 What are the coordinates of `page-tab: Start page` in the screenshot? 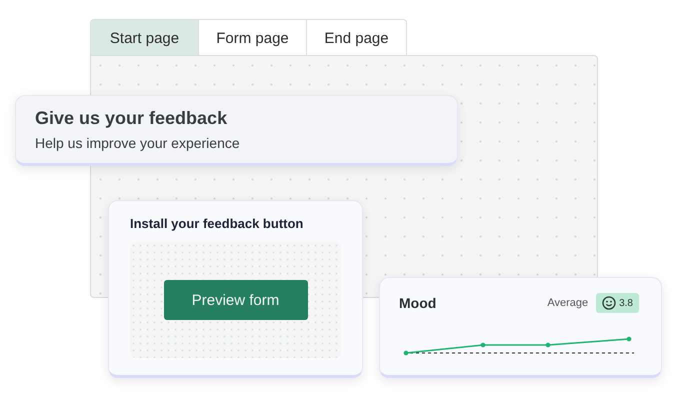 It's located at (145, 38).